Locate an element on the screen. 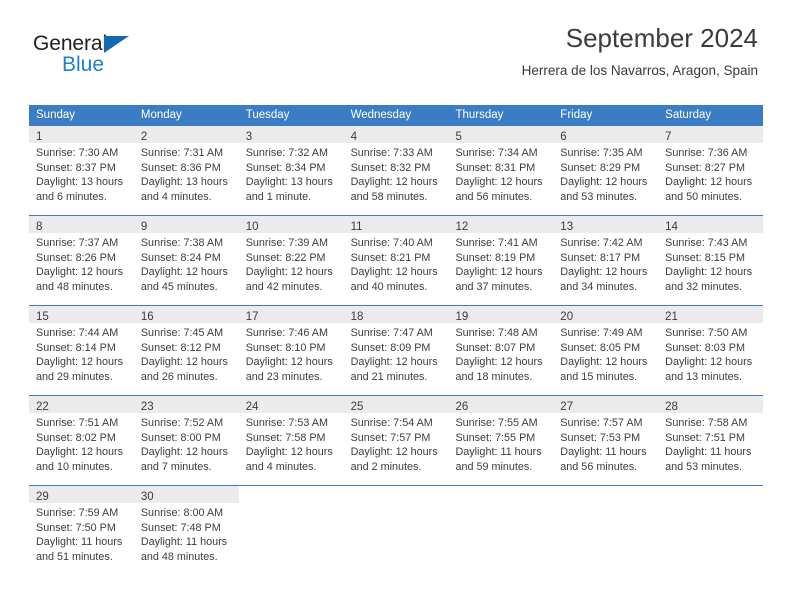  sunrise-time: Sunrise: 7:42 AM is located at coordinates (601, 243).